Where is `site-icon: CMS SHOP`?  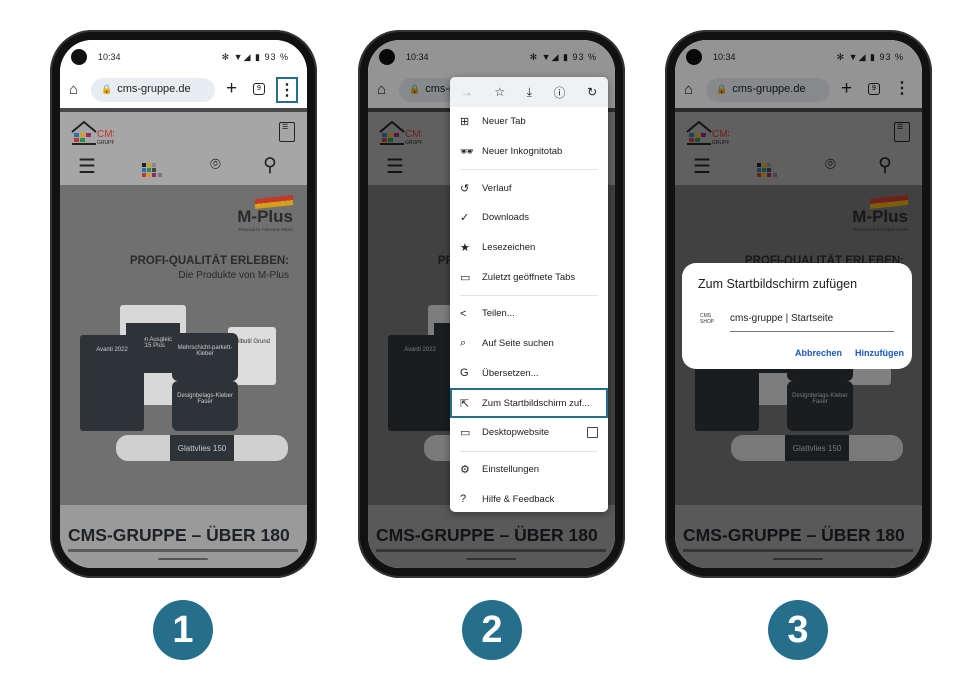 site-icon: CMS SHOP is located at coordinates (707, 319).